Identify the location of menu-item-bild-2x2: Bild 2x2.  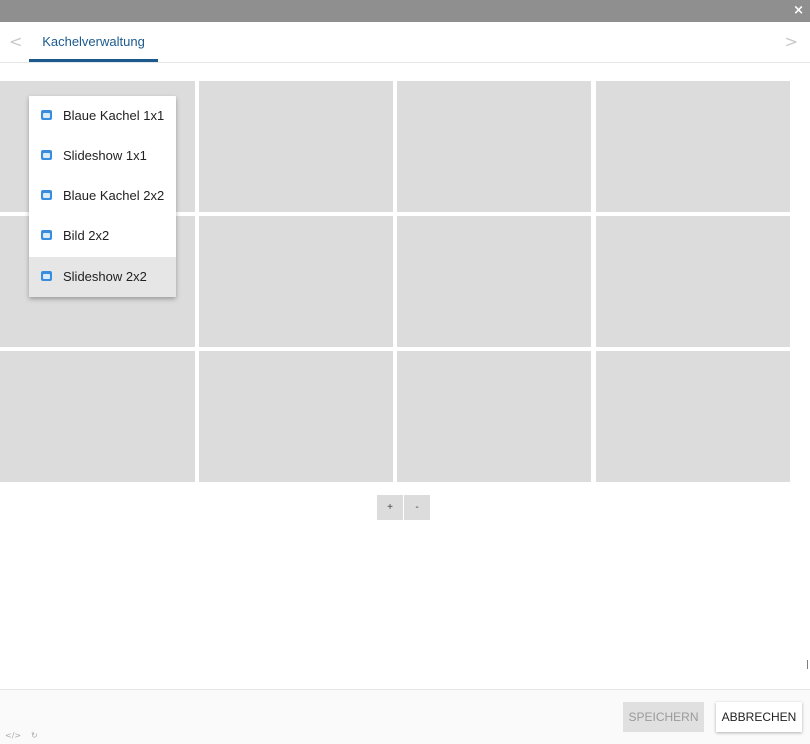
(102, 236).